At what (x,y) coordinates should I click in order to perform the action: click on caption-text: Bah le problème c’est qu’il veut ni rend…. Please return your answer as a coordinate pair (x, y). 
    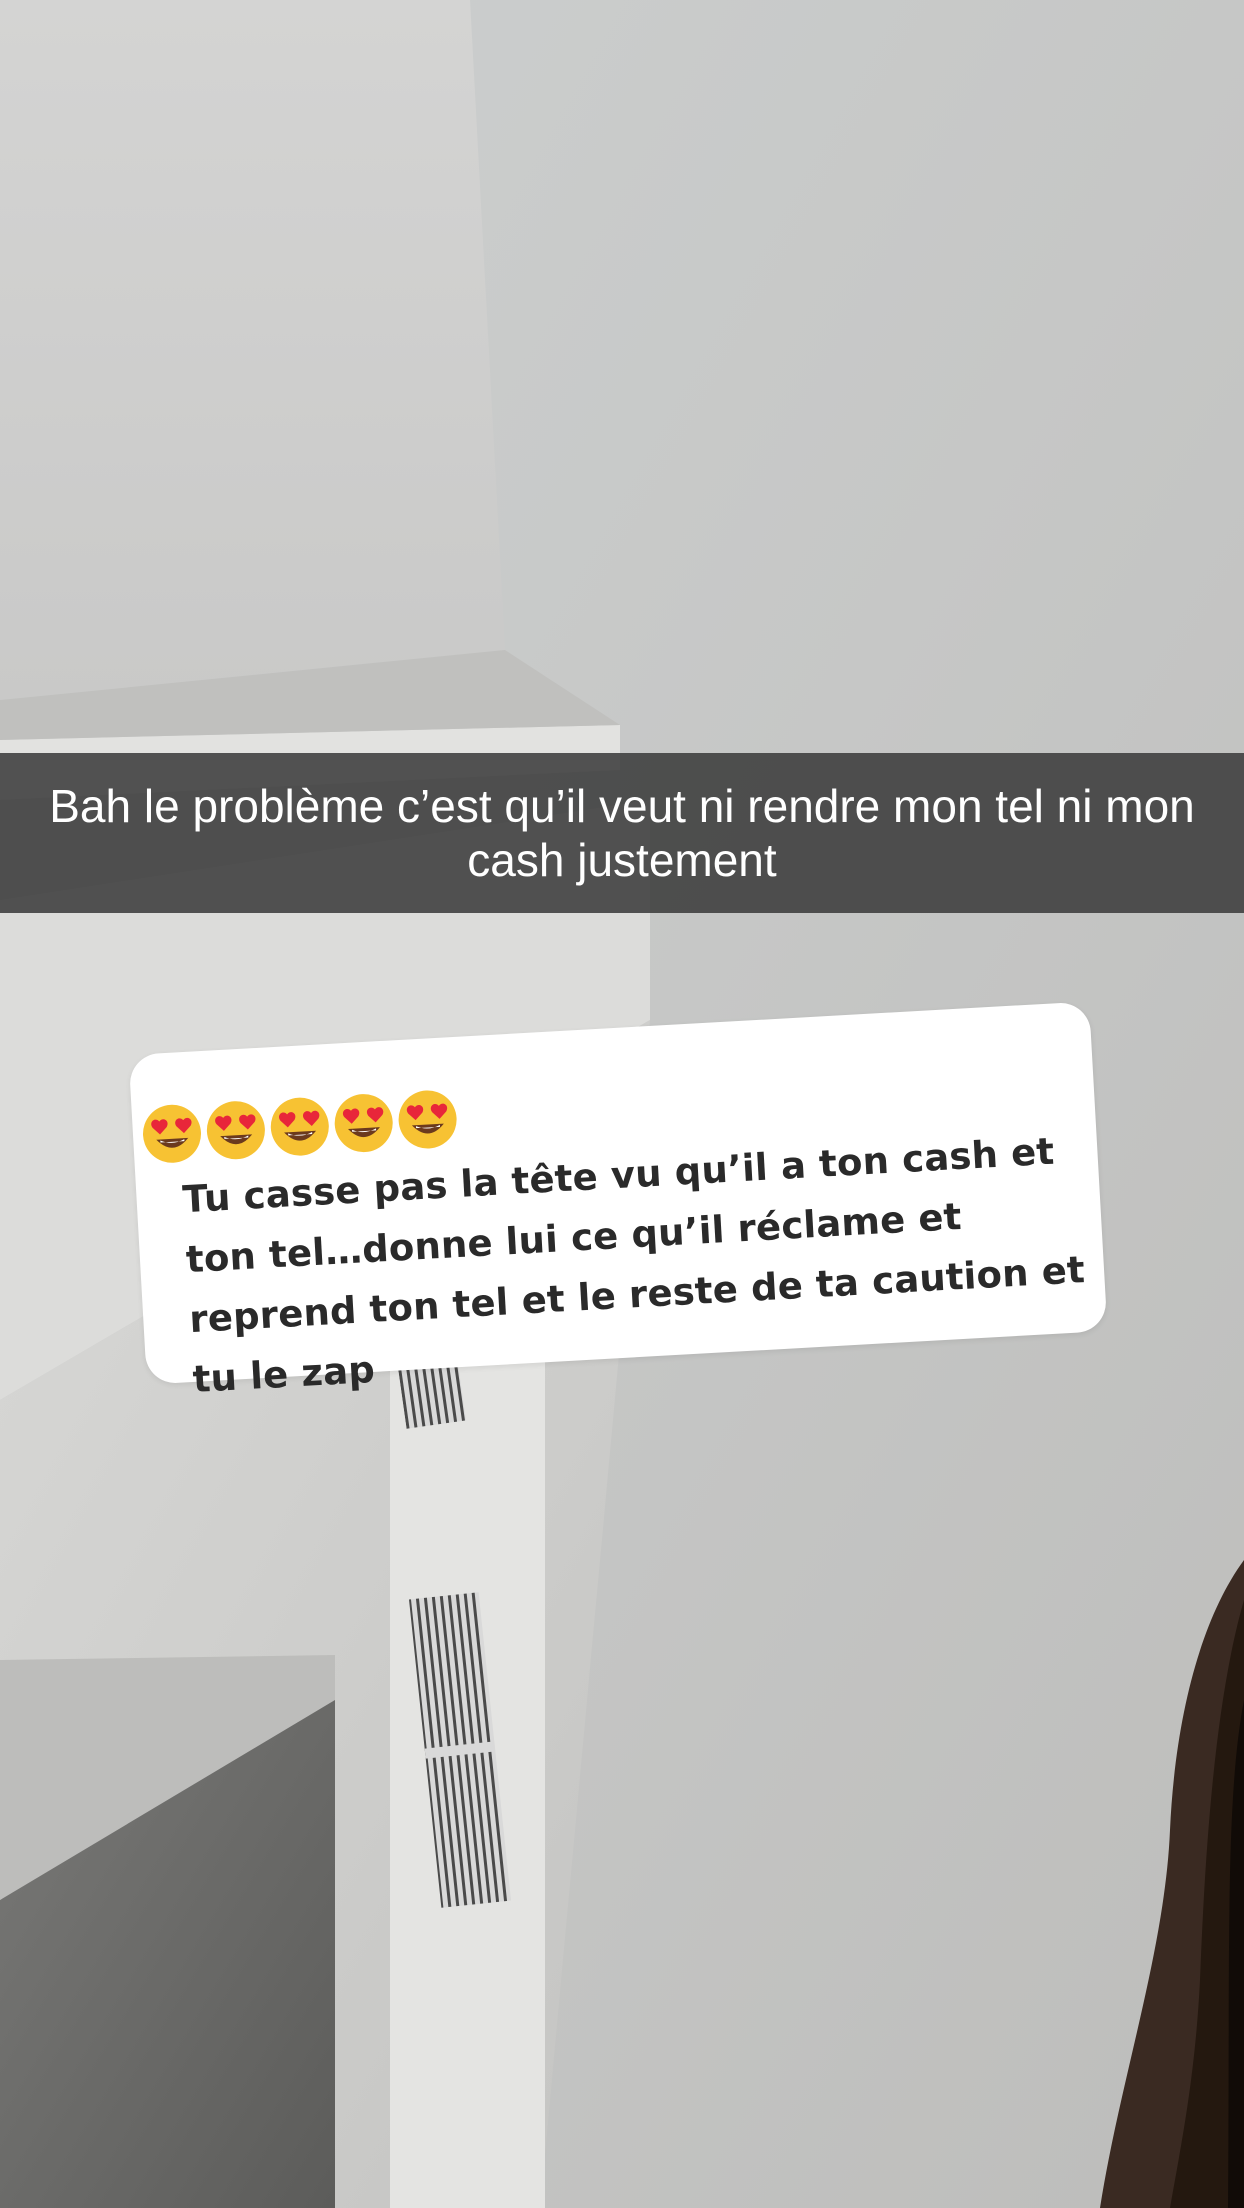
    Looking at the image, I should click on (622, 833).